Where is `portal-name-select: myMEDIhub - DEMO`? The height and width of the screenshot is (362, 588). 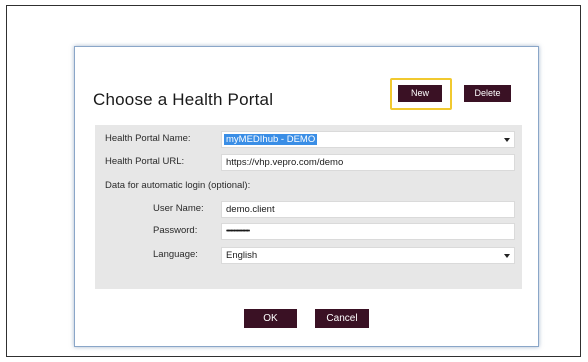
portal-name-select: myMEDIhub - DEMO is located at coordinates (368, 139).